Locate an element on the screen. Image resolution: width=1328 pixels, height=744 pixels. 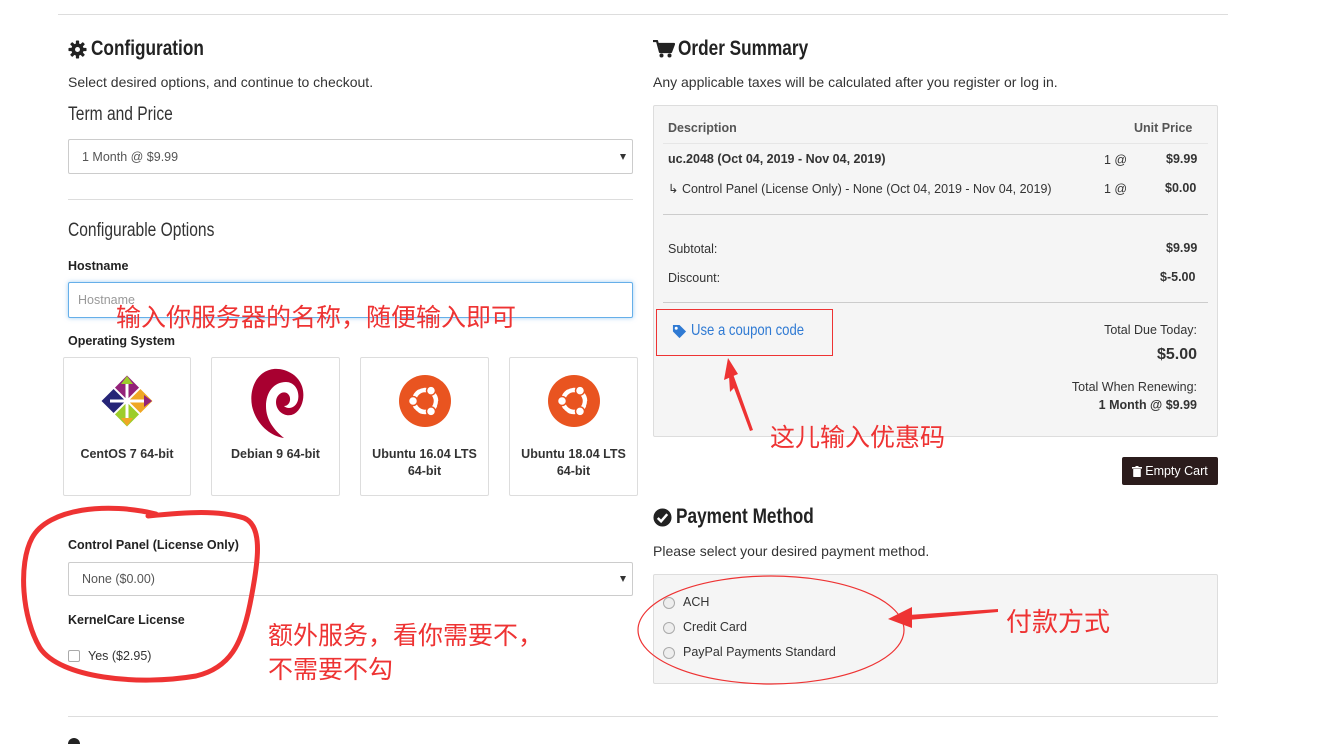
top-divider is located at coordinates (643, 14).